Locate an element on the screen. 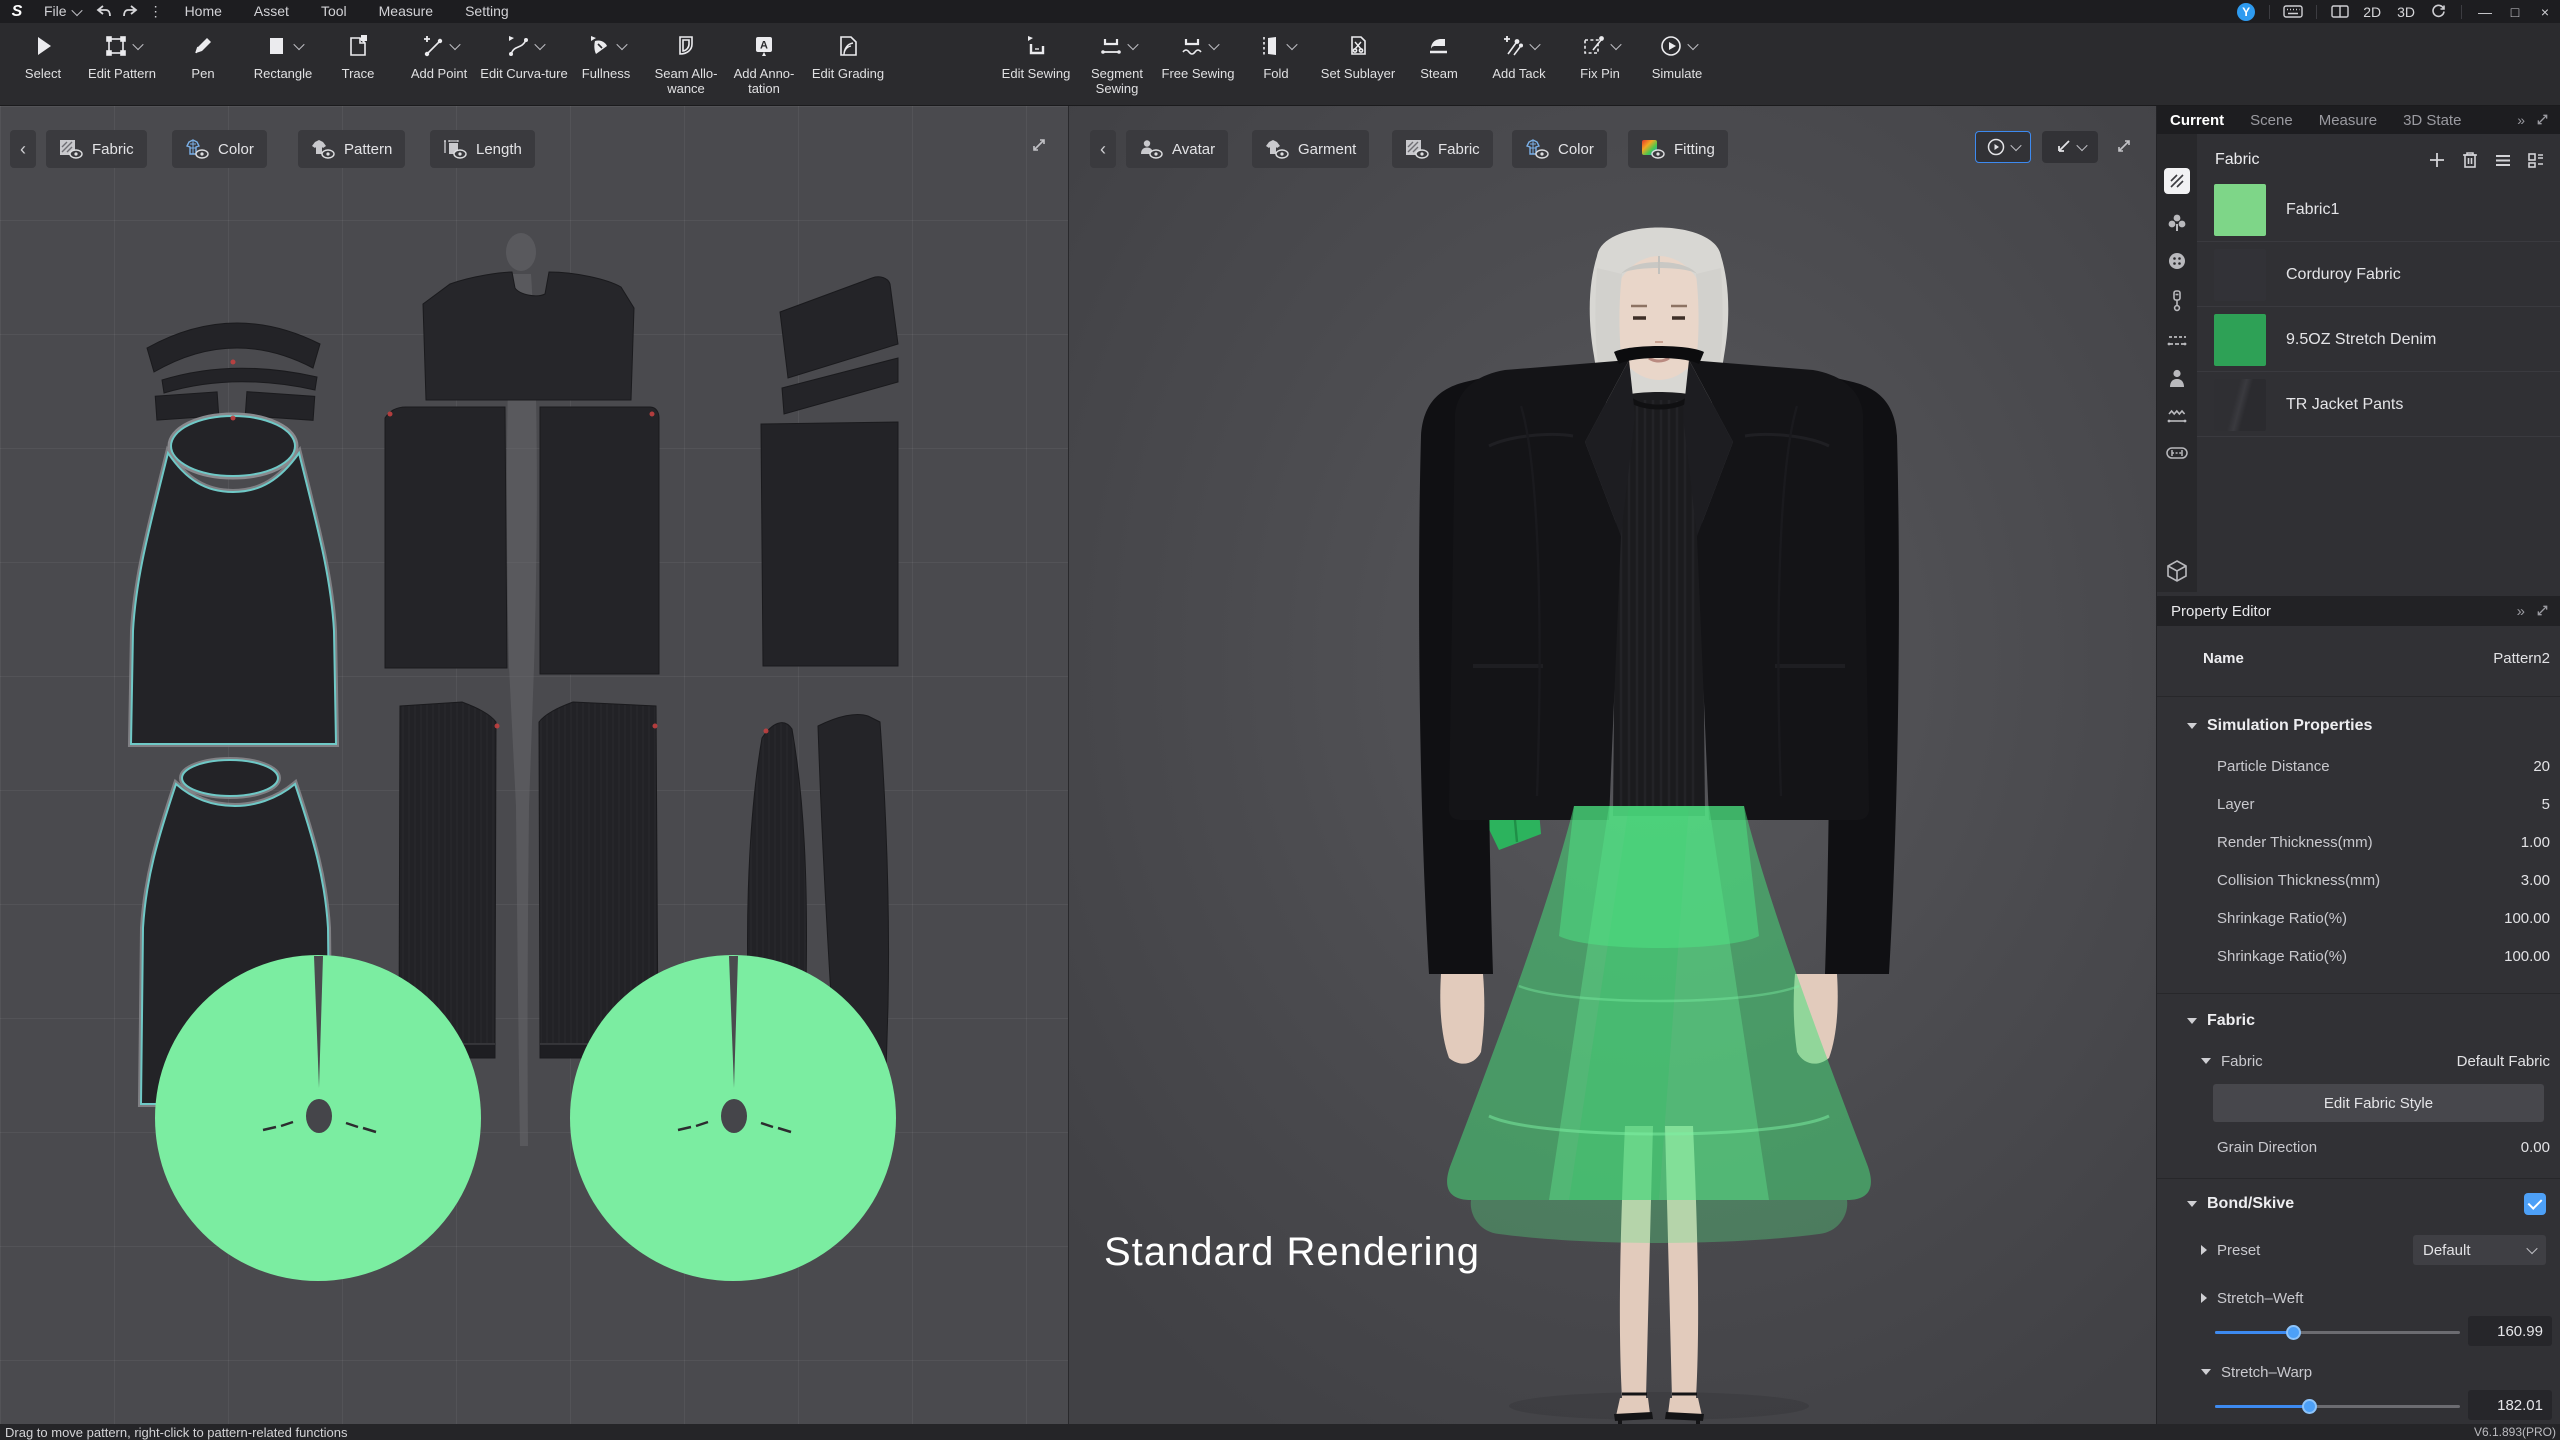 This screenshot has height=1440, width=2560. list-view-icon is located at coordinates (2503, 160).